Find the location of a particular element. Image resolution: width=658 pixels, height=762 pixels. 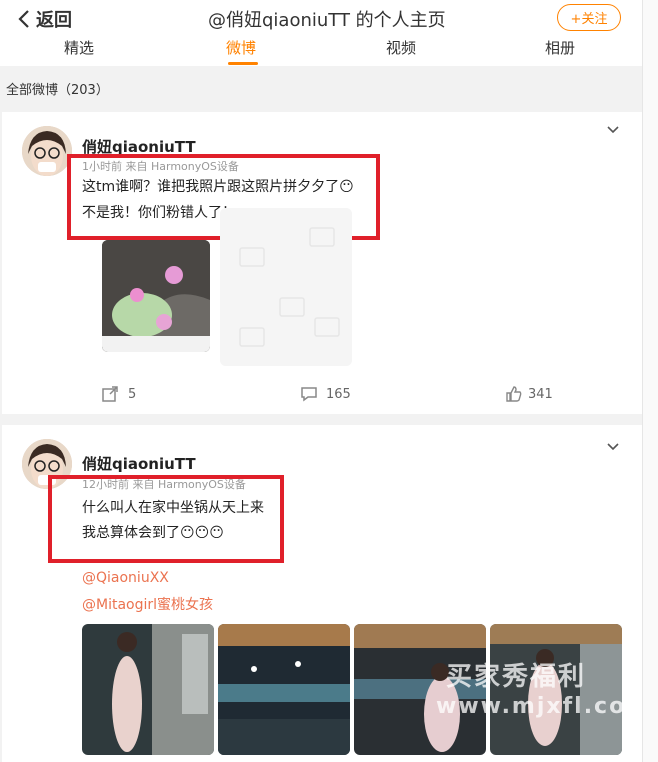

page-title: @俏妞qiaoniuTT 的个人主页 is located at coordinates (327, 20).